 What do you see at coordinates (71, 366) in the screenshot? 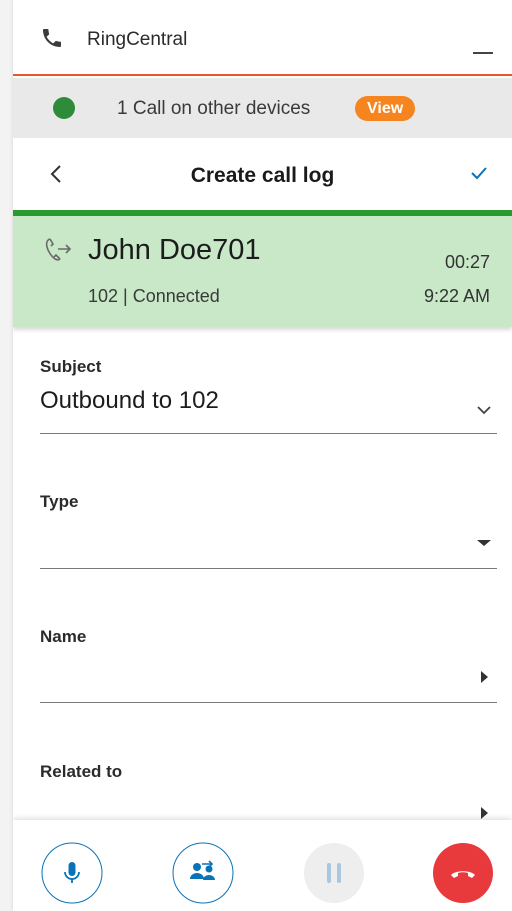
I see `subject-label: Subject` at bounding box center [71, 366].